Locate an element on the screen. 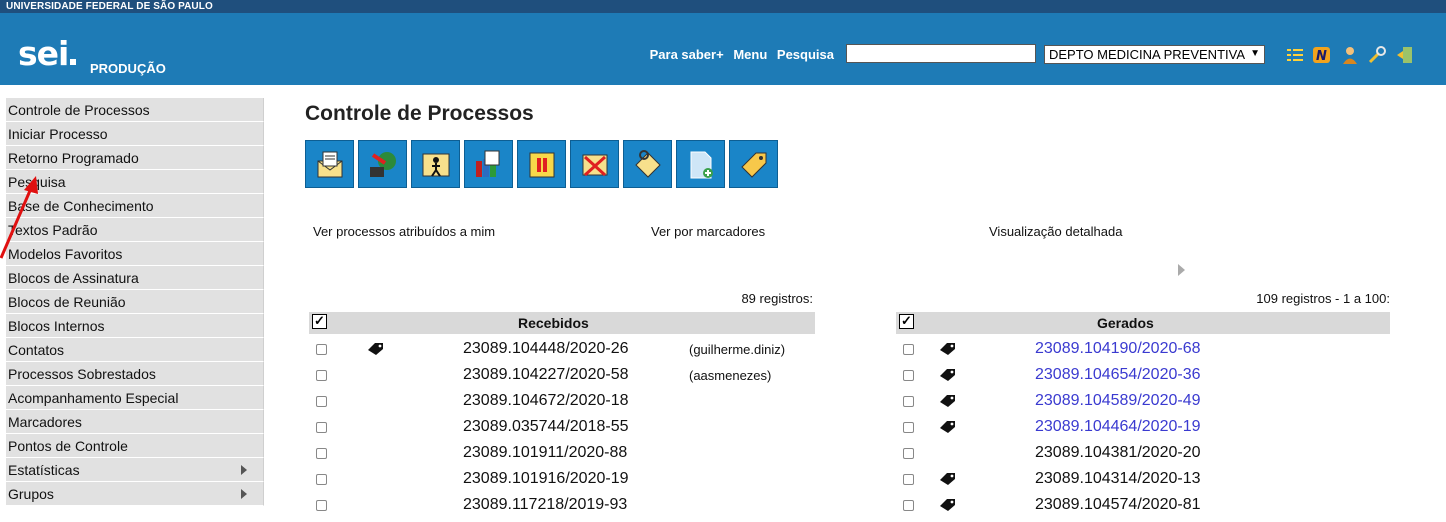  remove-sobrestamento-icon is located at coordinates (595, 165).